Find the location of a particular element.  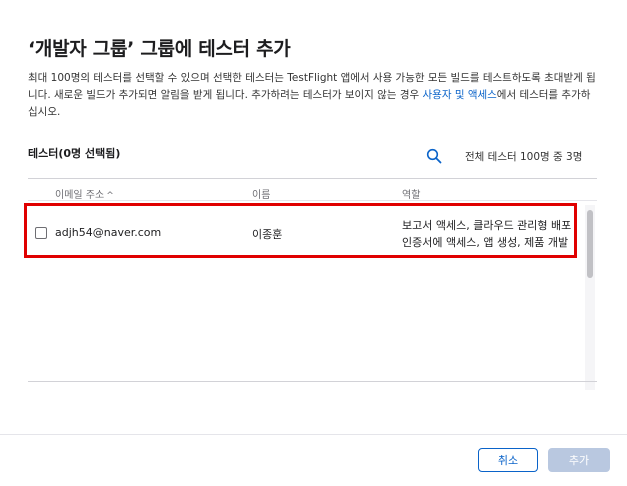

column-header-name: 이름 is located at coordinates (261, 193).